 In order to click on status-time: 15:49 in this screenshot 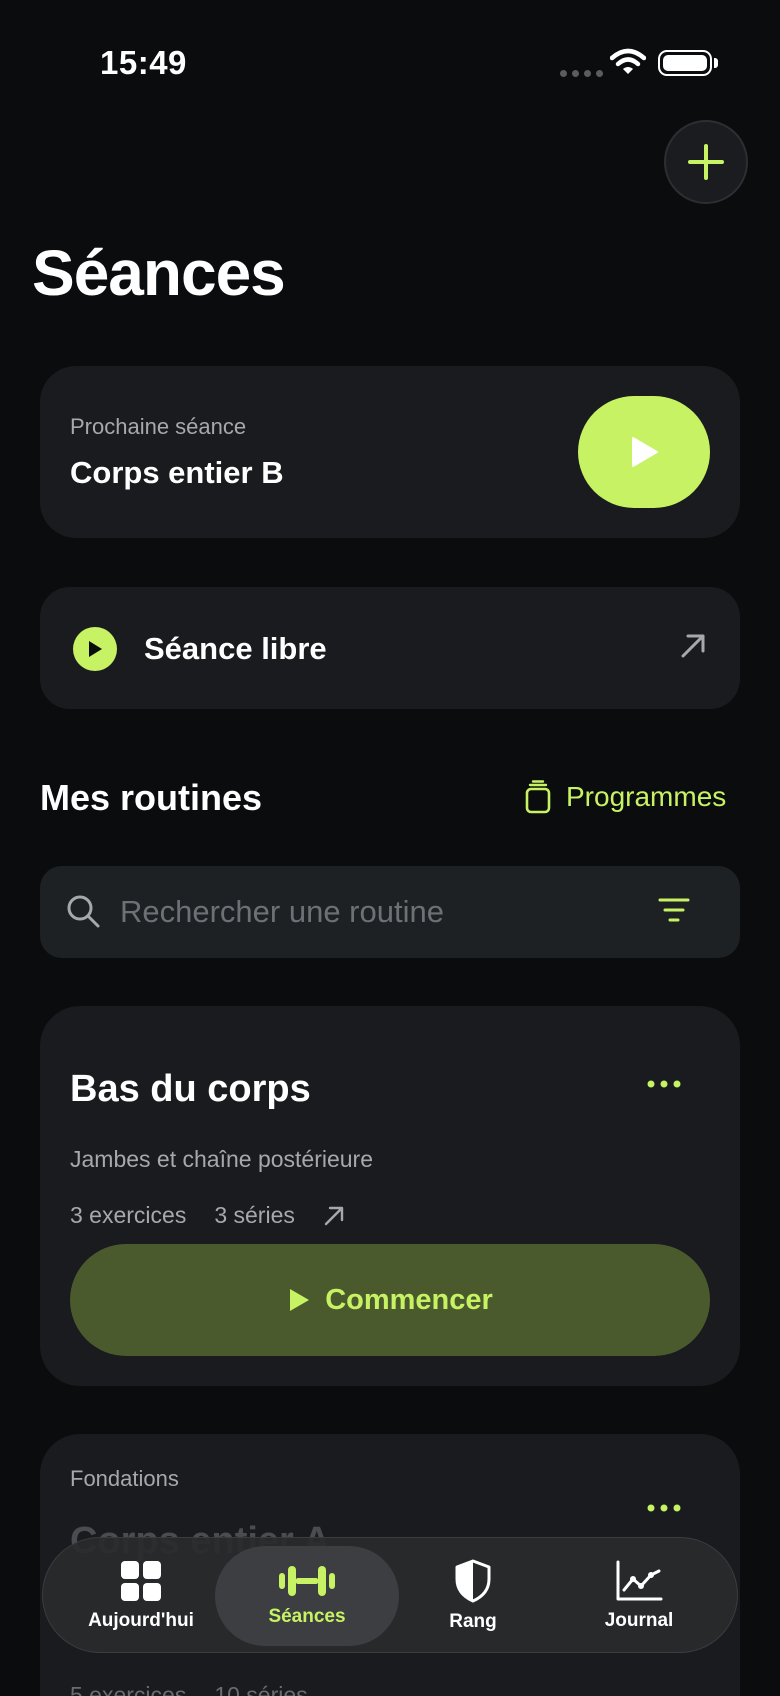, I will do `click(143, 62)`.